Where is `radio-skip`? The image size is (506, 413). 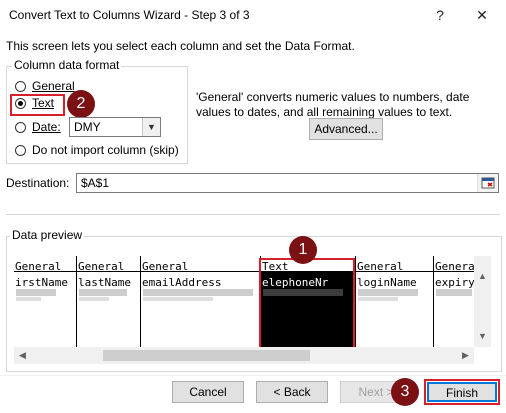 radio-skip is located at coordinates (20, 150).